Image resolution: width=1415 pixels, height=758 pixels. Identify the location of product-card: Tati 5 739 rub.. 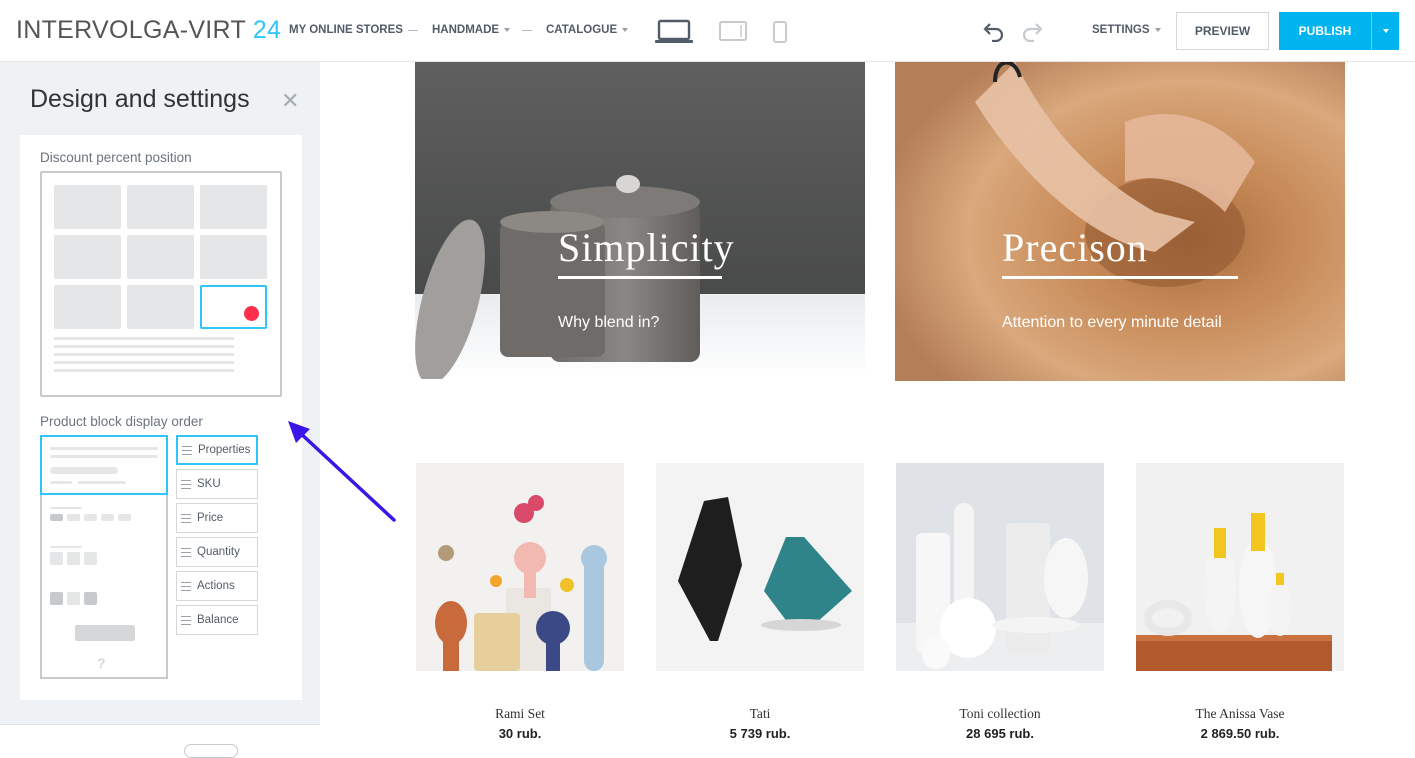
(760, 602).